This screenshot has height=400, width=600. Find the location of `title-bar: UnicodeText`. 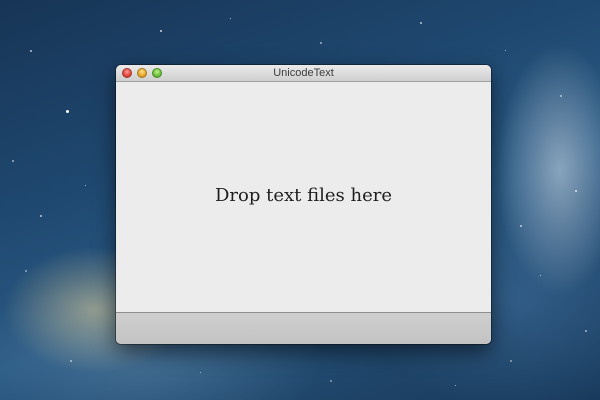

title-bar: UnicodeText is located at coordinates (303, 73).